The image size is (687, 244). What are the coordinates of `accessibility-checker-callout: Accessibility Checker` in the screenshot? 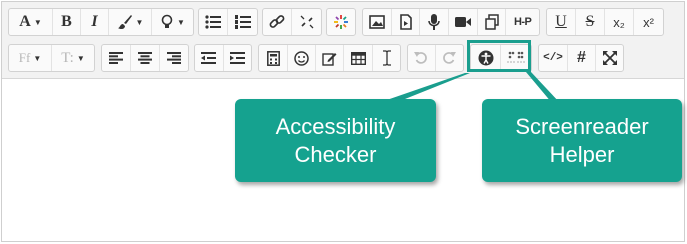 It's located at (335, 140).